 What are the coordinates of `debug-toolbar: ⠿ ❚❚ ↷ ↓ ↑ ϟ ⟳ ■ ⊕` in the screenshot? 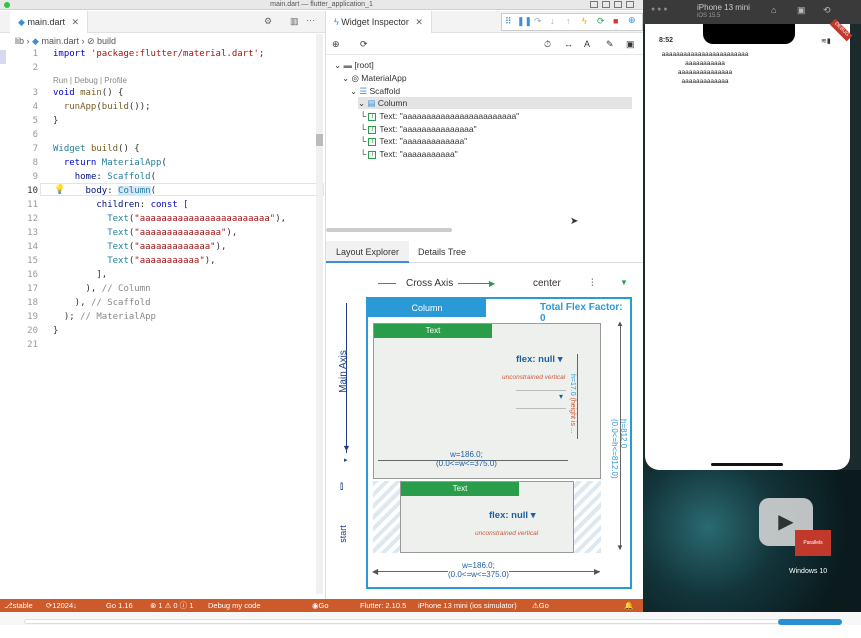 It's located at (572, 22).